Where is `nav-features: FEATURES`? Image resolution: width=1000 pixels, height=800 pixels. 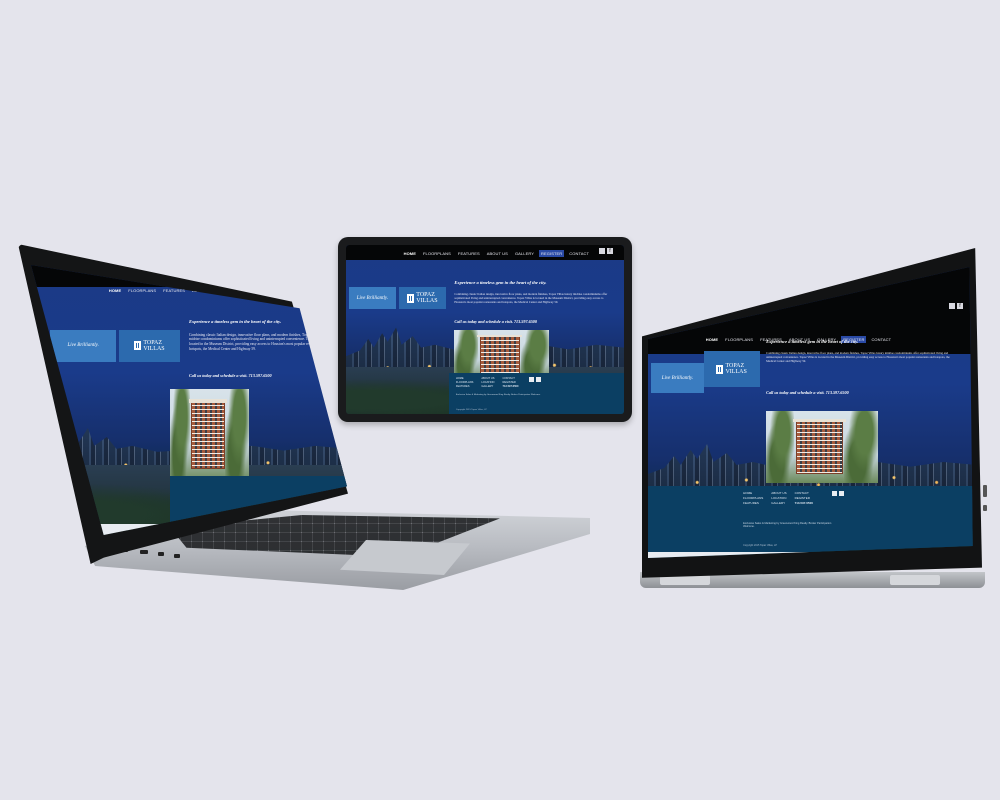 nav-features: FEATURES is located at coordinates (469, 253).